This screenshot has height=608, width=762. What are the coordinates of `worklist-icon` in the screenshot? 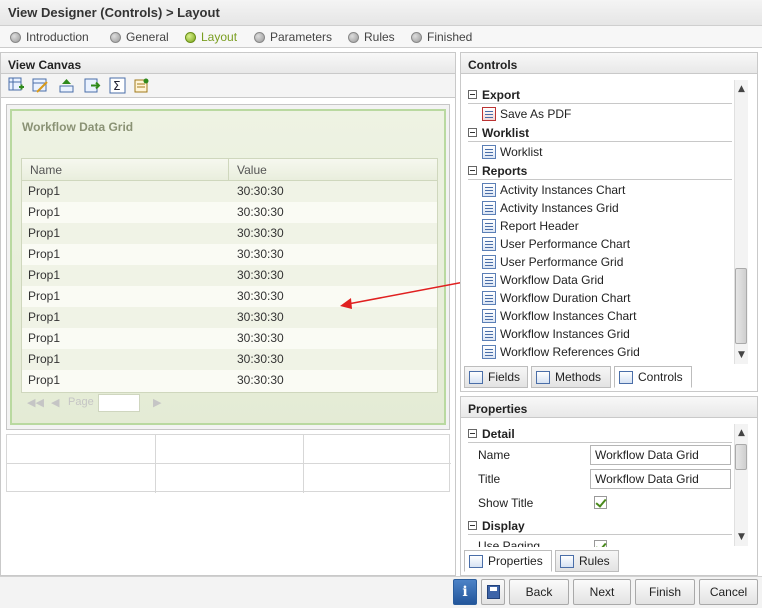 It's located at (489, 151).